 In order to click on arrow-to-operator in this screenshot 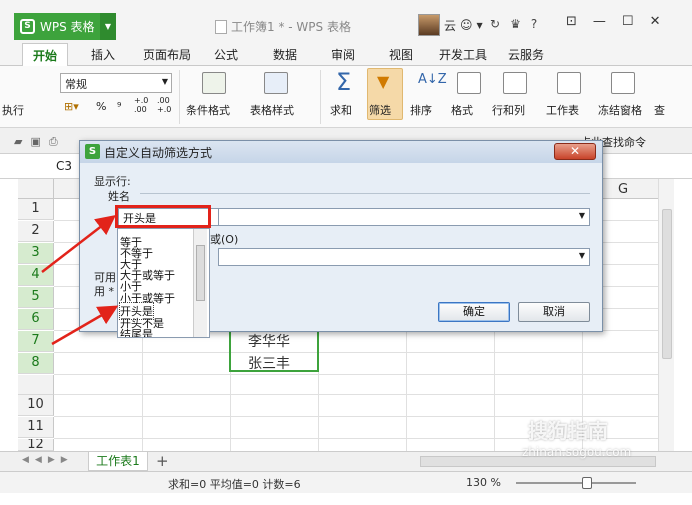, I will do `click(78, 243)`.